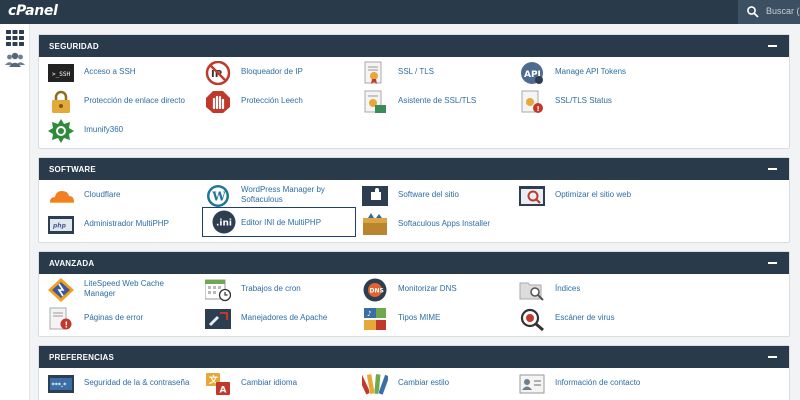 The height and width of the screenshot is (400, 800). I want to click on item-change-style: Cambiar estilo, so click(430, 384).